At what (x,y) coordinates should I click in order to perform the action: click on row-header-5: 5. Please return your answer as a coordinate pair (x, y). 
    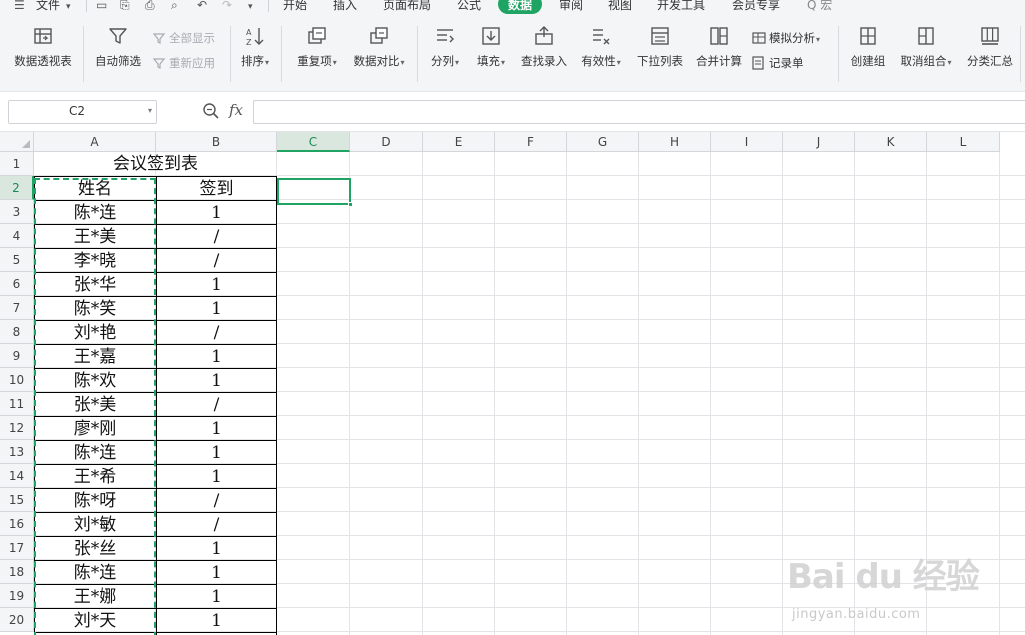
    Looking at the image, I should click on (17, 260).